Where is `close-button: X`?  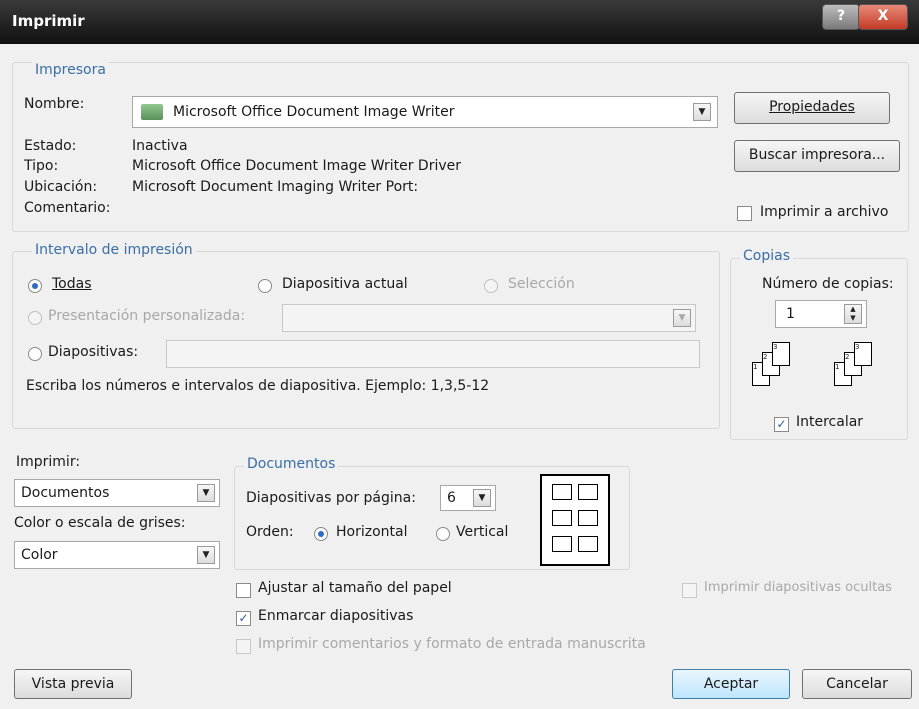 close-button: X is located at coordinates (883, 17).